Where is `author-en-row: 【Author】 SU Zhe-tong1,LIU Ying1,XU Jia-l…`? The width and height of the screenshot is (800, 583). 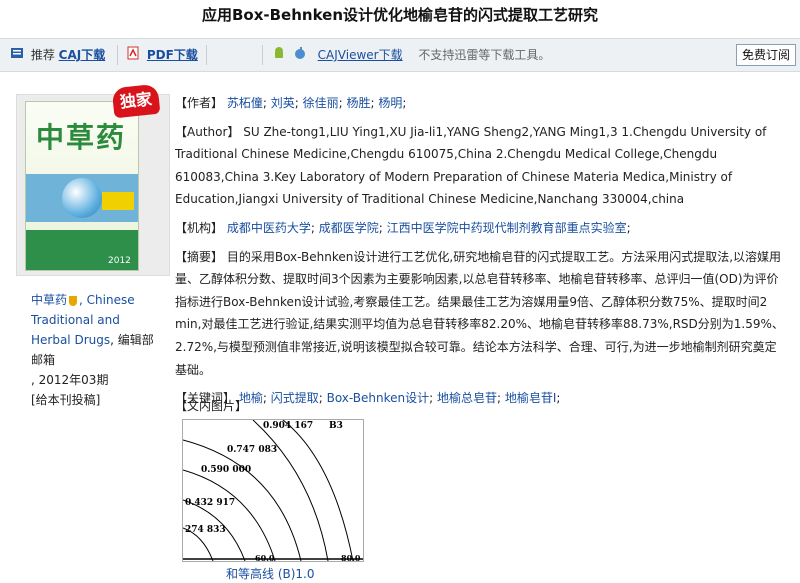 author-en-row: 【Author】 SU Zhe-tong1,LIU Ying1,XU Jia-l… is located at coordinates (480, 166).